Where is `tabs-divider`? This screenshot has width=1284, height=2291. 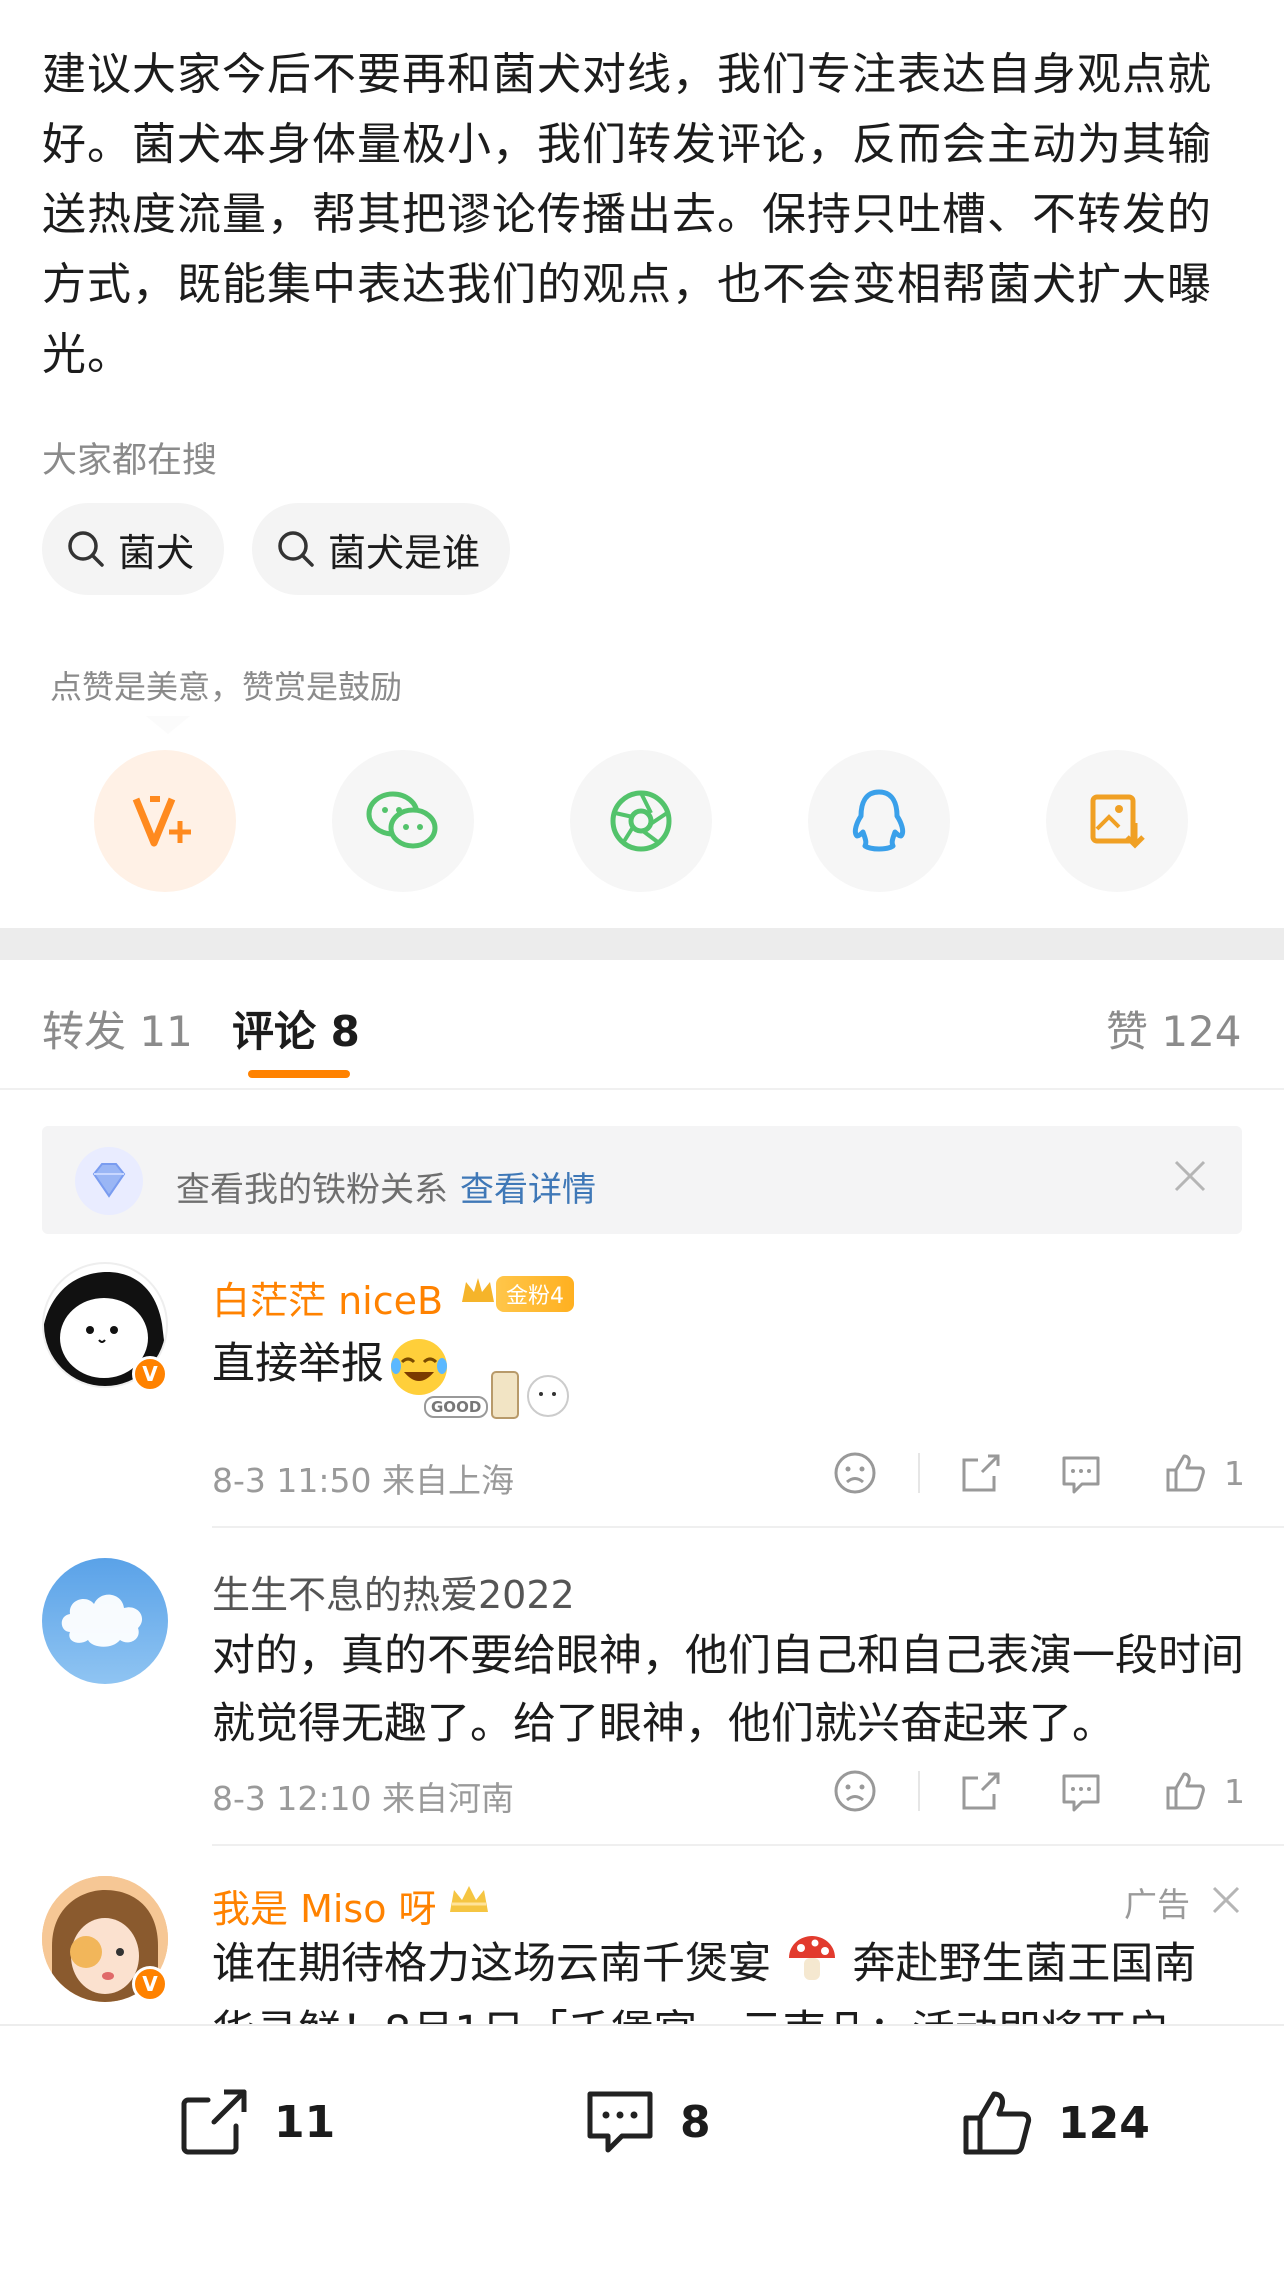
tabs-divider is located at coordinates (642, 1089).